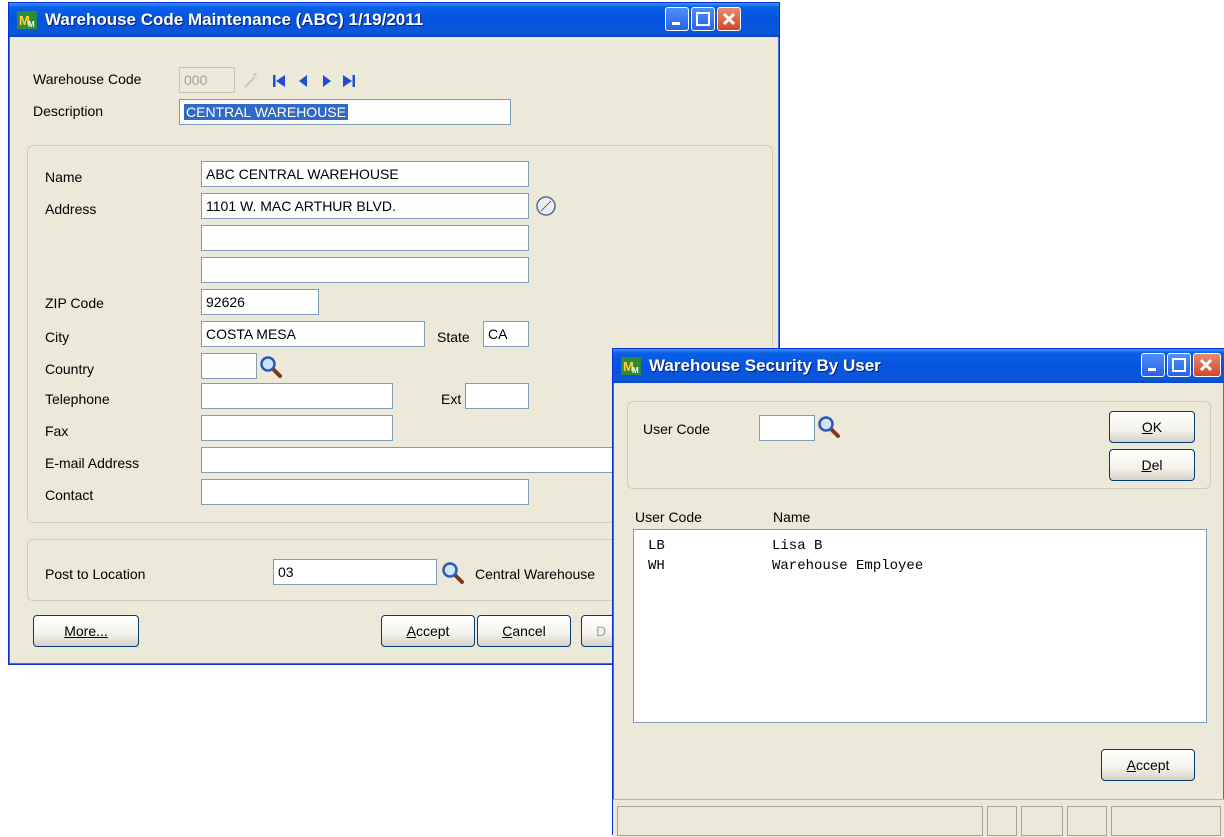 The width and height of the screenshot is (1224, 837). Describe the element at coordinates (57, 431) in the screenshot. I see `fax-label: Fax` at that location.